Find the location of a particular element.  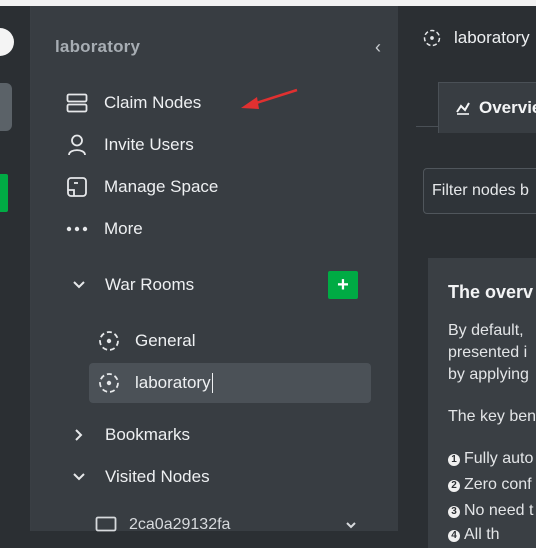

visited-node-item: 2ca0a29132fa is located at coordinates (162, 525).